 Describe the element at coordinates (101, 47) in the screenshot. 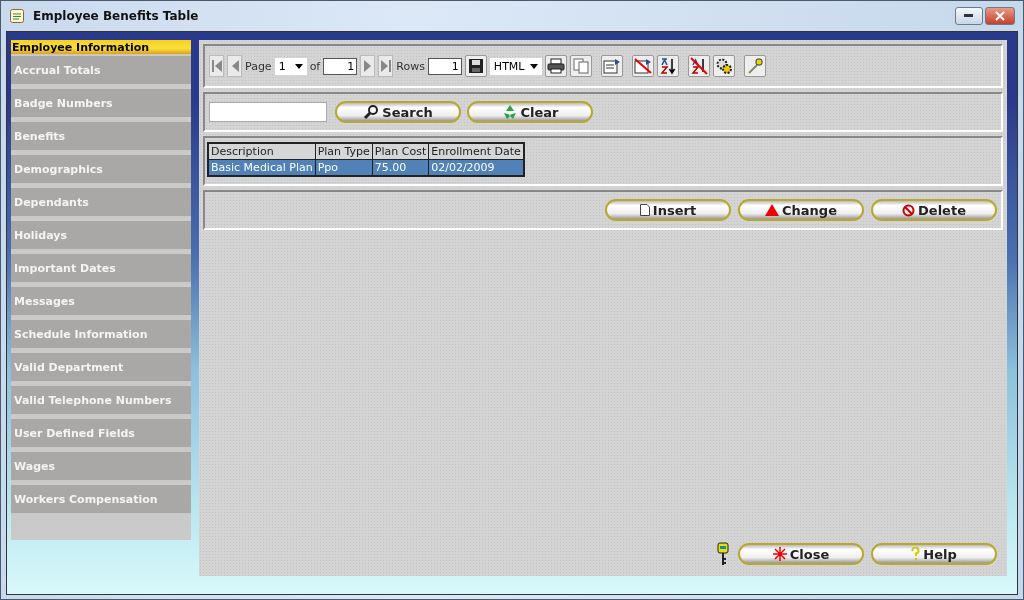

I see `sidebar-item: Employee Information` at that location.